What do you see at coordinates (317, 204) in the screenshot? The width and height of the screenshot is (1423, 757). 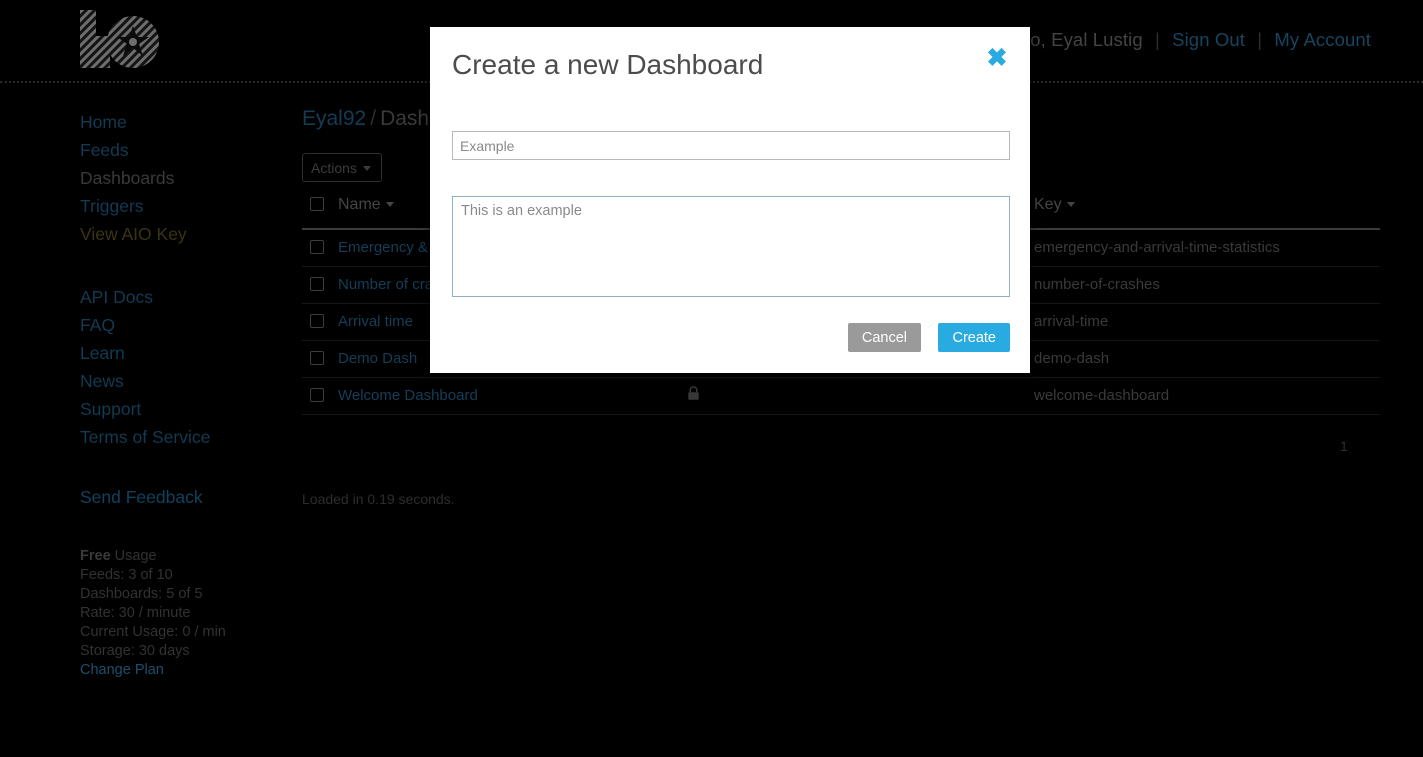 I see `select-all-checkbox` at bounding box center [317, 204].